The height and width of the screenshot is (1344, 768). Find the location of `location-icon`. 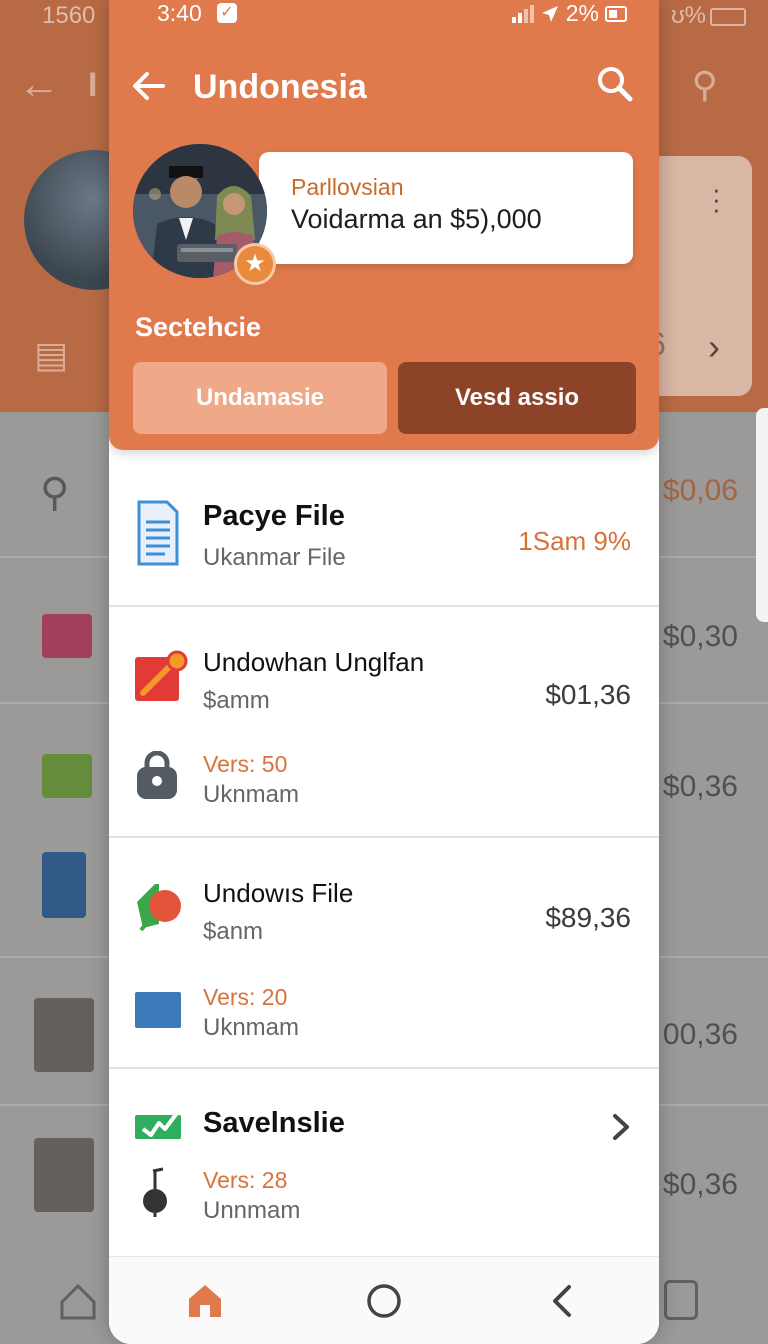

location-icon is located at coordinates (549, 13).